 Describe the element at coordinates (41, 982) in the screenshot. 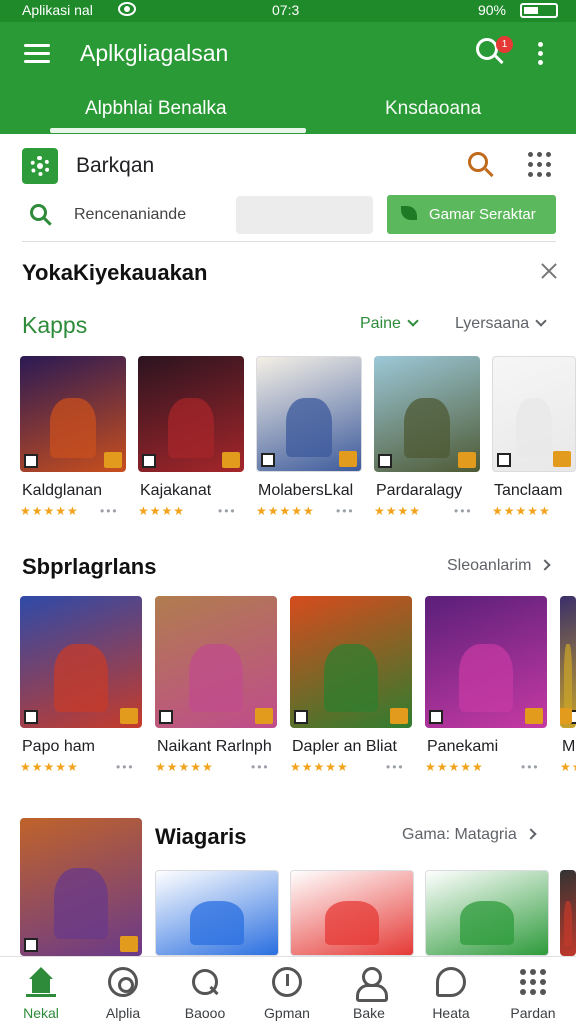

I see `home-icon` at that location.